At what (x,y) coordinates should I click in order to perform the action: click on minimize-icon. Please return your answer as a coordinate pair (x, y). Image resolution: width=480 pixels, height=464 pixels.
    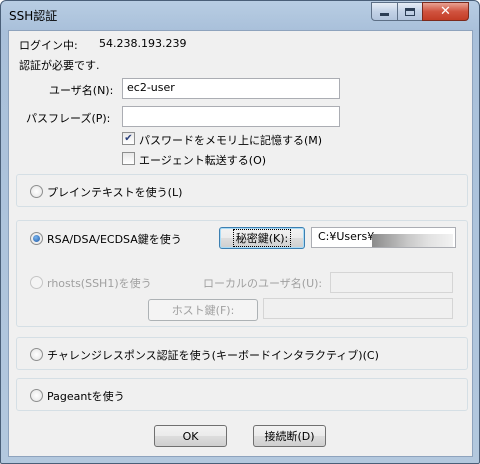
    Looking at the image, I should click on (384, 14).